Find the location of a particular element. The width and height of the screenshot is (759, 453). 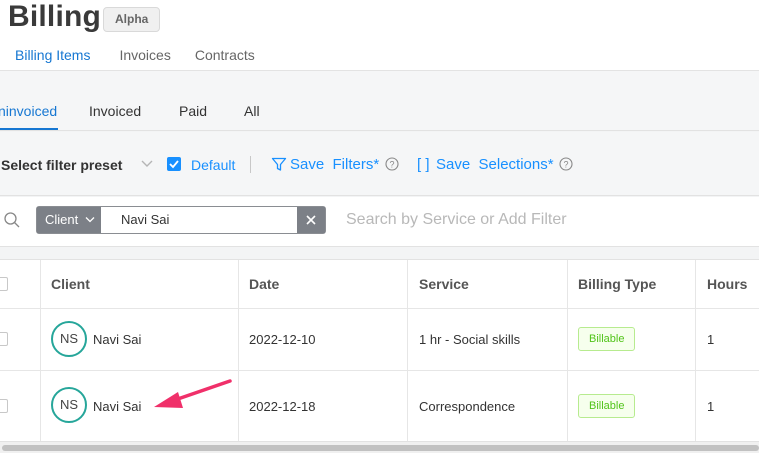

select-all-checkbox is located at coordinates (4, 284).